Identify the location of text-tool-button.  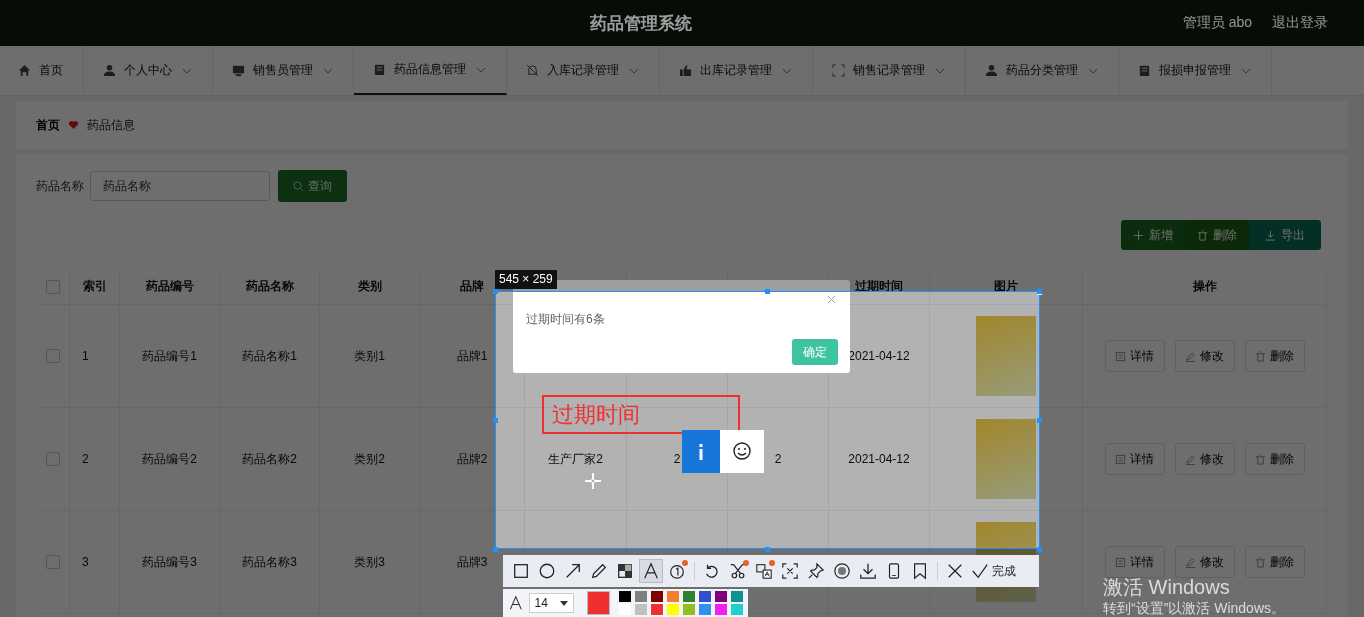
(651, 571).